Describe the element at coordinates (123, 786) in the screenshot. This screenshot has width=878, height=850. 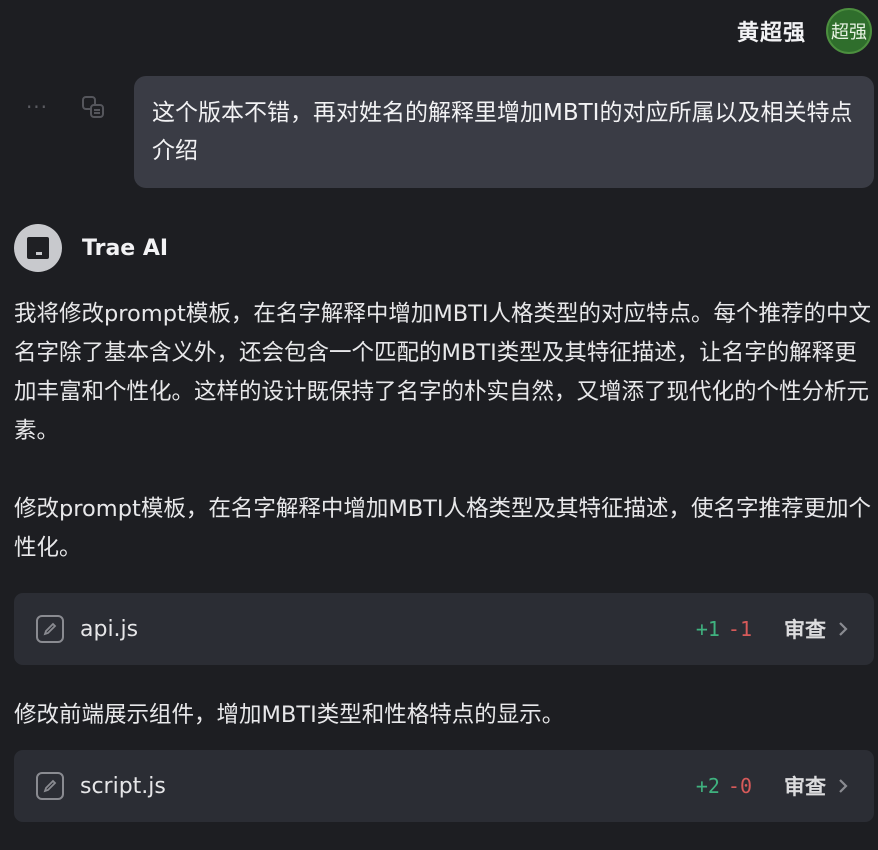
I see `file-name: script.js` at that location.